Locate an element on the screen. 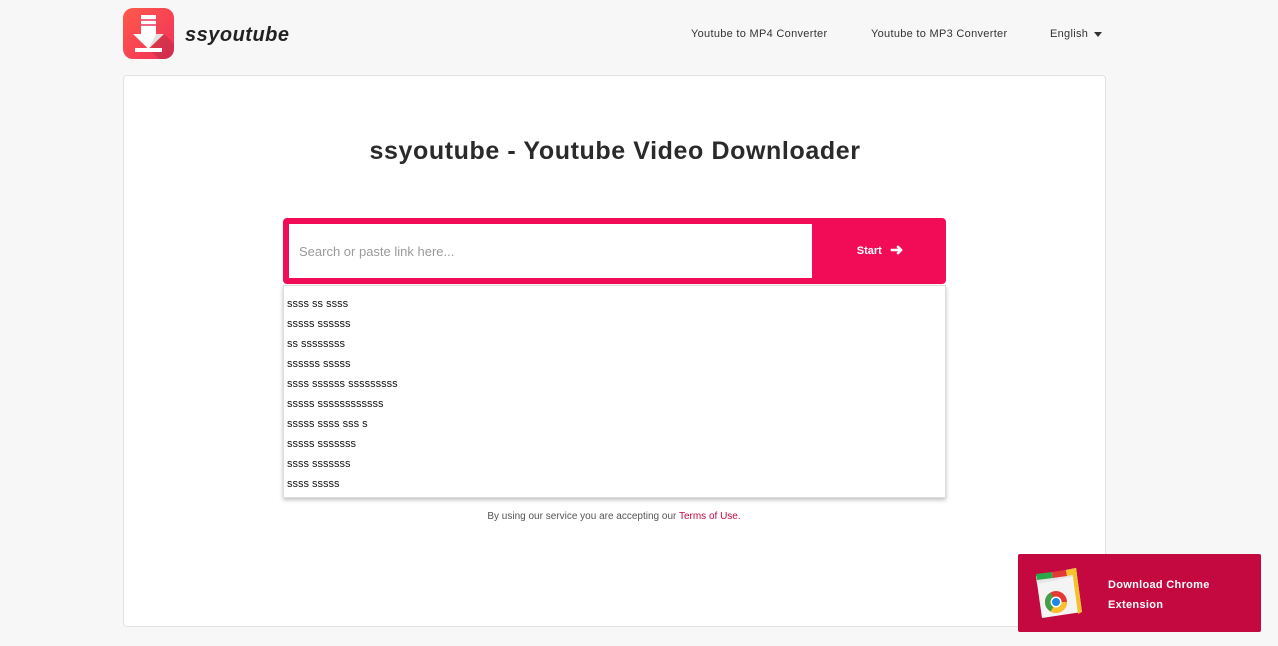 The height and width of the screenshot is (646, 1278). chrome-extension-banner: Download Chrome Extension is located at coordinates (1139, 593).